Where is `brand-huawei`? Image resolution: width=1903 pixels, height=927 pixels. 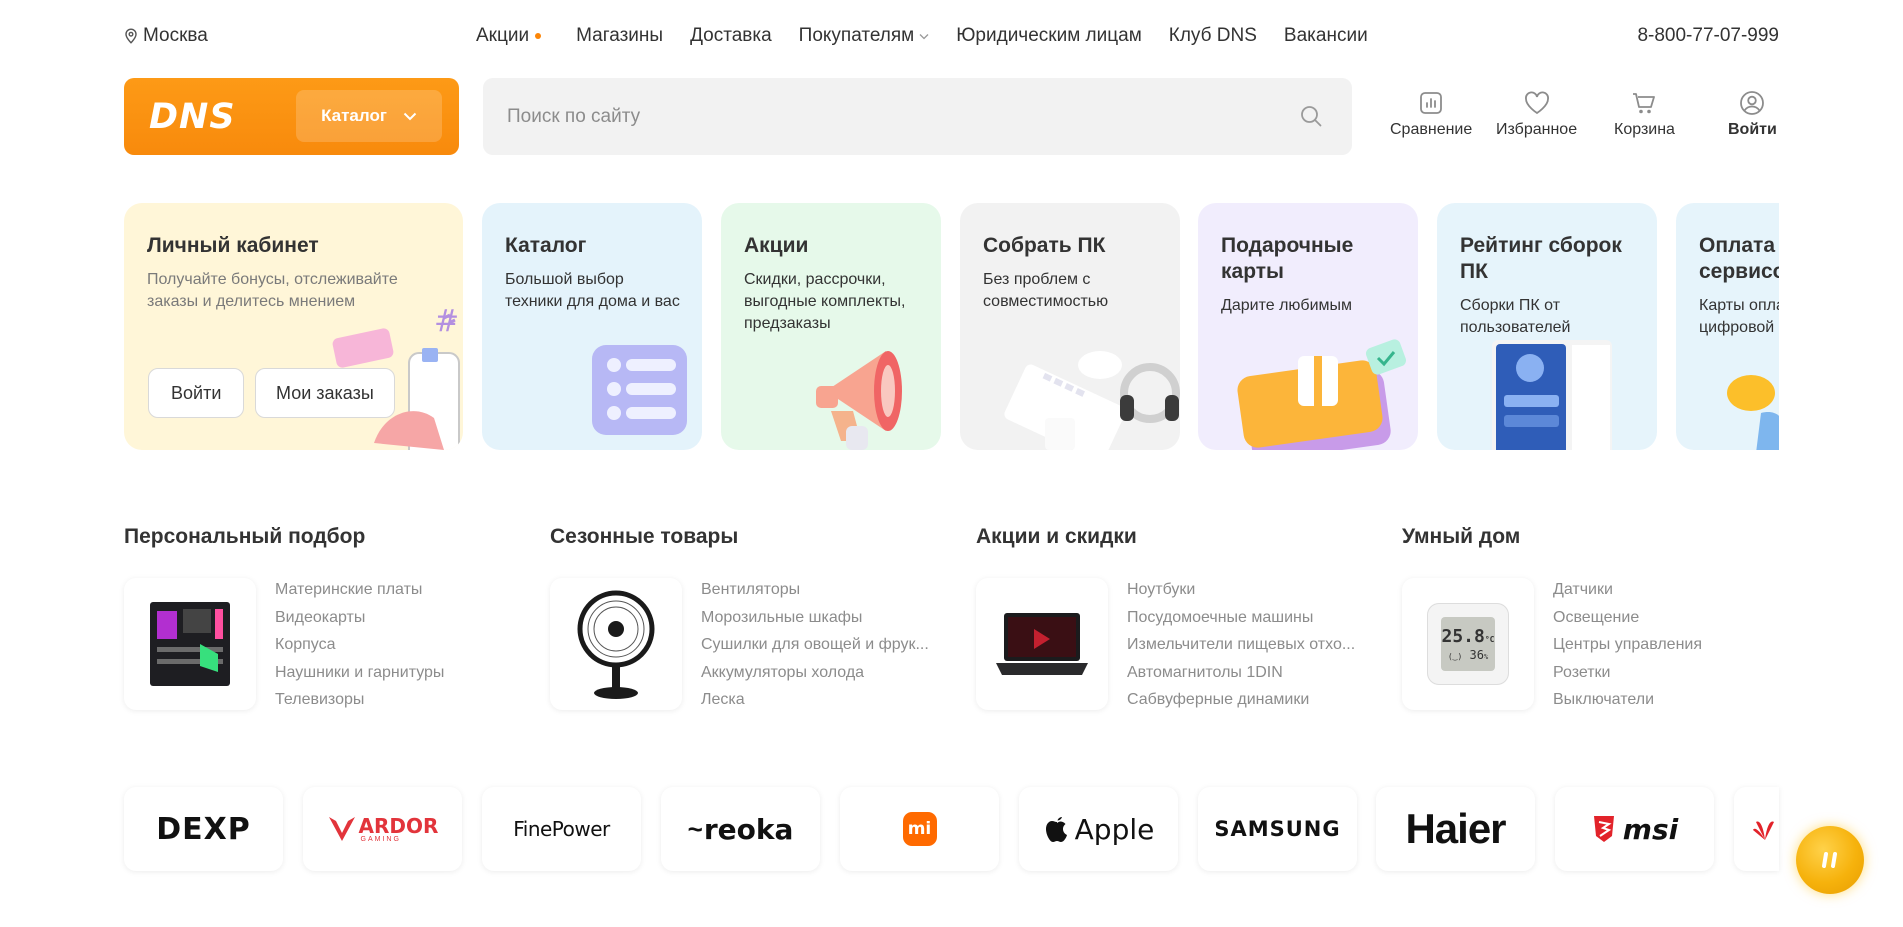
brand-huawei is located at coordinates (1756, 829).